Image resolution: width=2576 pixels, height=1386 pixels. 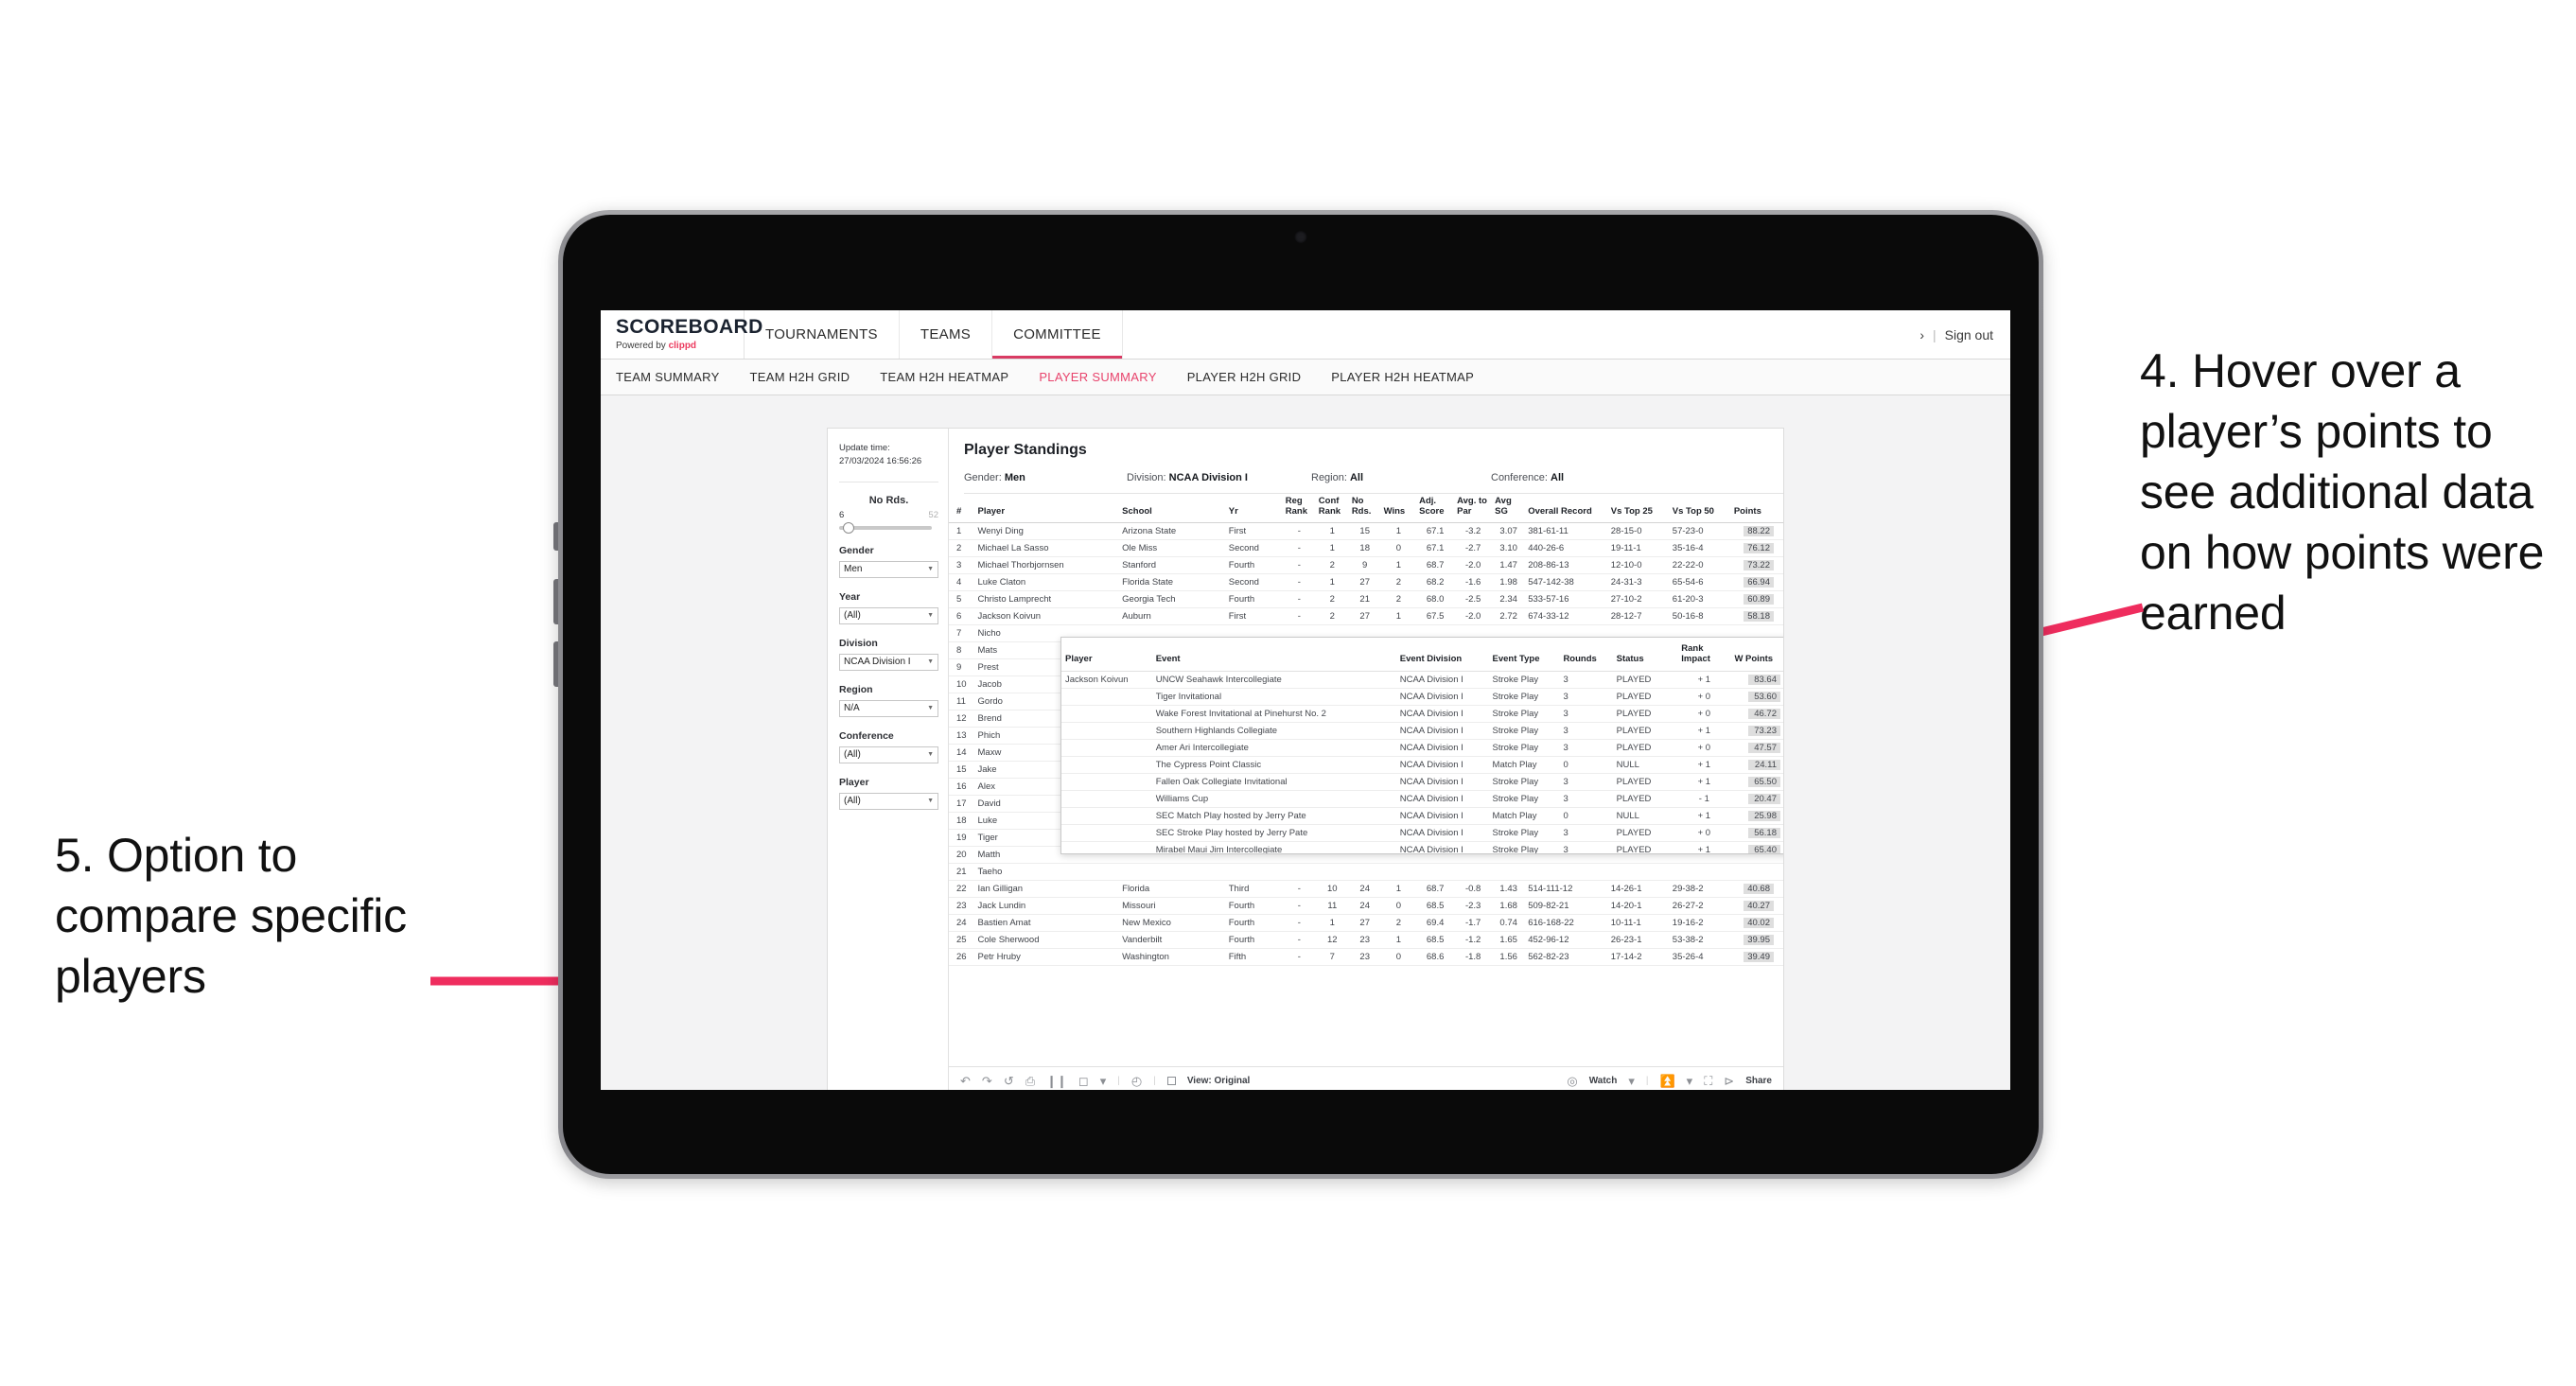 I want to click on cell-pts: 66.94, so click(x=1757, y=582).